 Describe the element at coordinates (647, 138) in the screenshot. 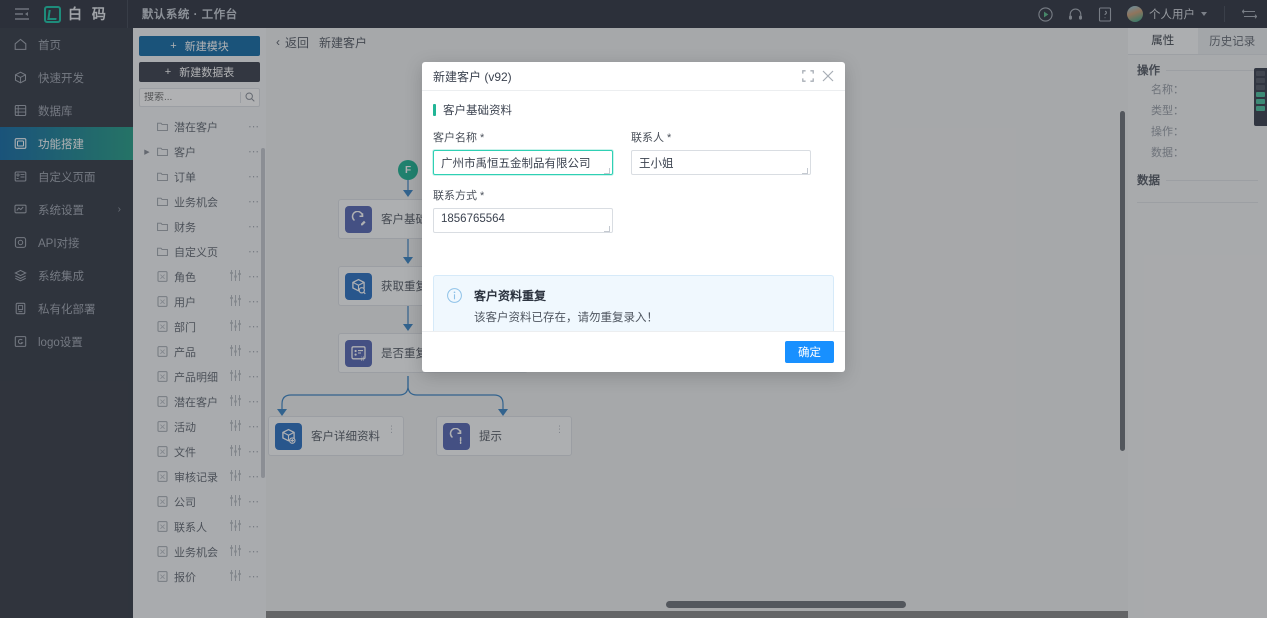

I see `label-contact-person-text: 联系人` at that location.